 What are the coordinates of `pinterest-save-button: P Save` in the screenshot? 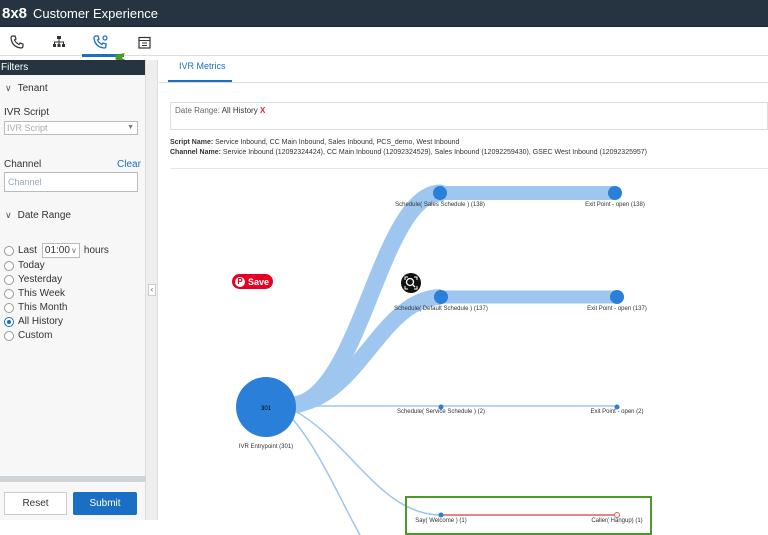 It's located at (252, 281).